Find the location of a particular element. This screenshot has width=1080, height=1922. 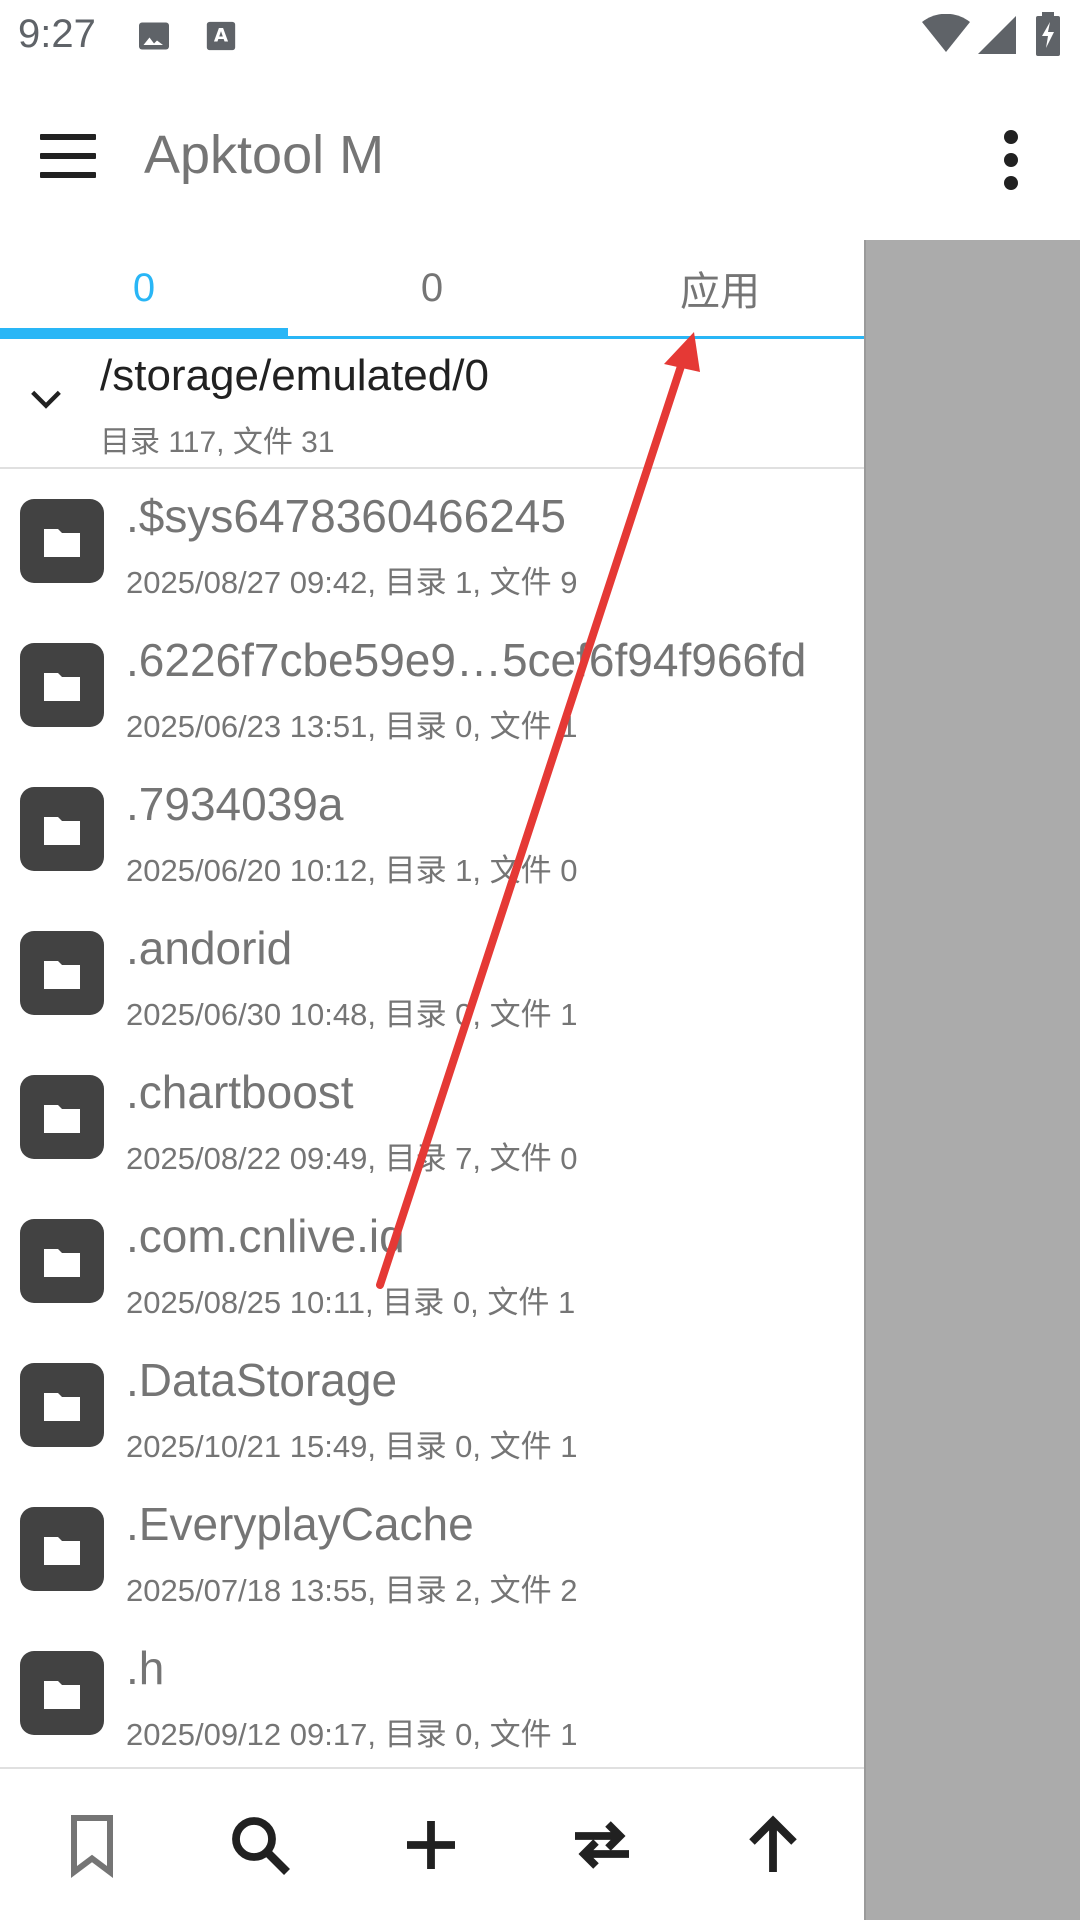

file-meta: 2025/08/27 09:42, 目录 1, 文件 9 is located at coordinates (352, 582).